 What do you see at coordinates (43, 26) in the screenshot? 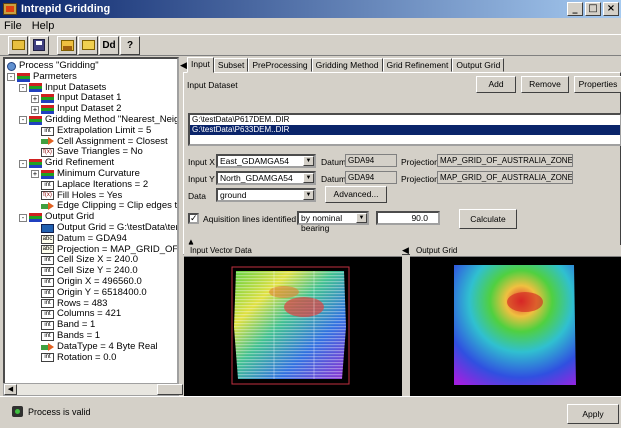
I see `menu-help: Help` at bounding box center [43, 26].